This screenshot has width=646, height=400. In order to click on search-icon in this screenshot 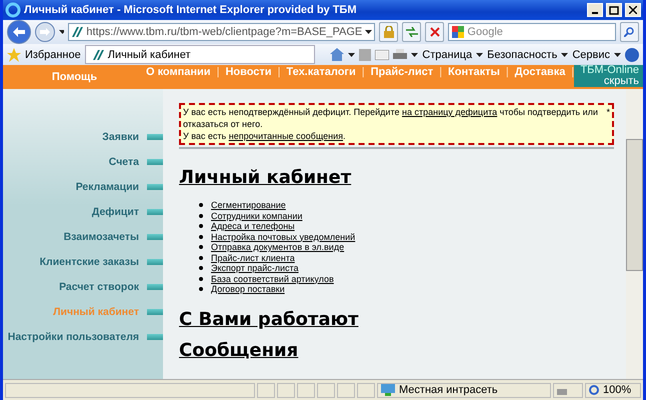, I will do `click(629, 32)`.